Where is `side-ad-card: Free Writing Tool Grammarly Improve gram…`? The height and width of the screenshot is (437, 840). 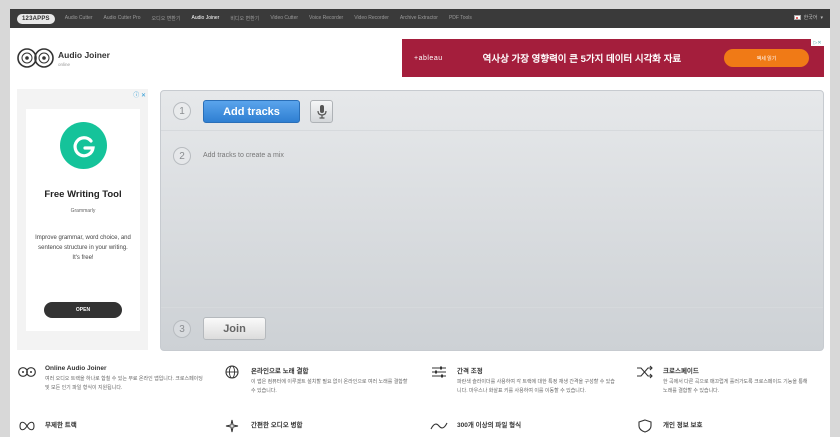
side-ad-card: Free Writing Tool Grammarly Improve gram… is located at coordinates (83, 220).